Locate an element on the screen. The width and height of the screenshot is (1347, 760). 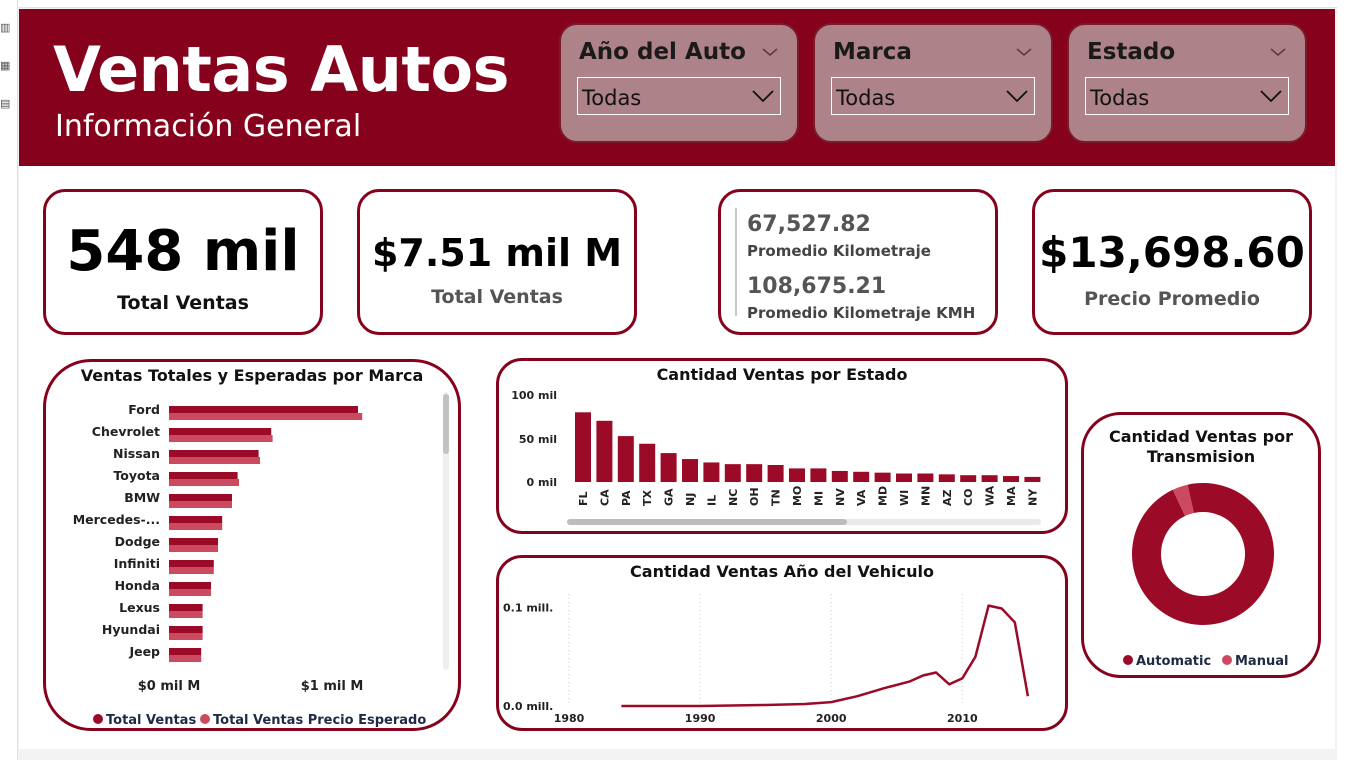
year-dropdown-value: Todas is located at coordinates (612, 98).